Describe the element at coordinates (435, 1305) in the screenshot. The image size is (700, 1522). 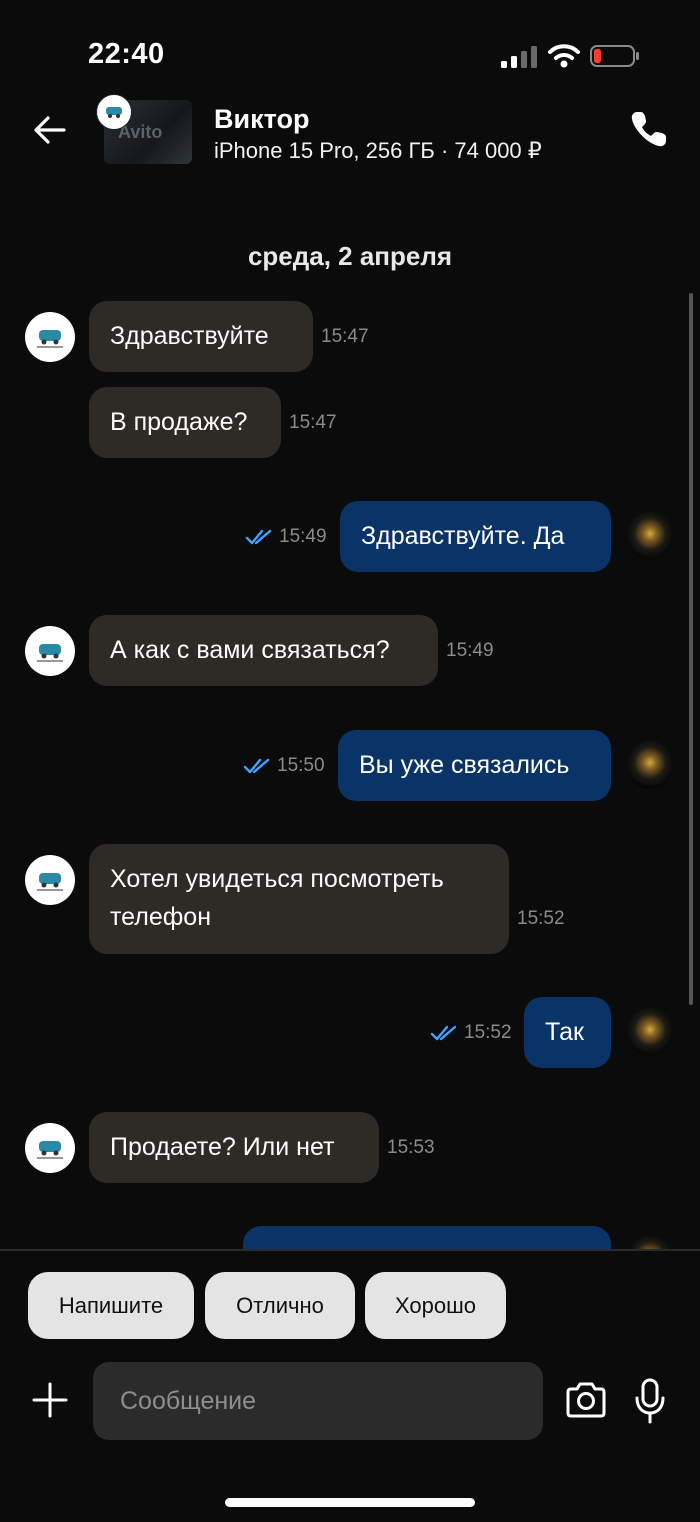
I see `quick-reply-chip: Хорошо` at that location.